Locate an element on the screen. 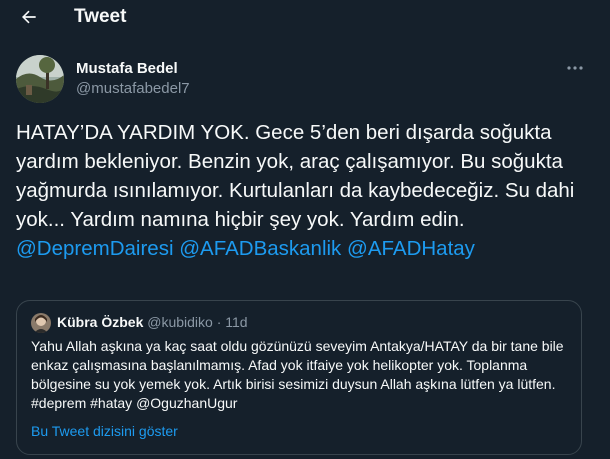  quote-author-handle: @kubidiko is located at coordinates (180, 322).